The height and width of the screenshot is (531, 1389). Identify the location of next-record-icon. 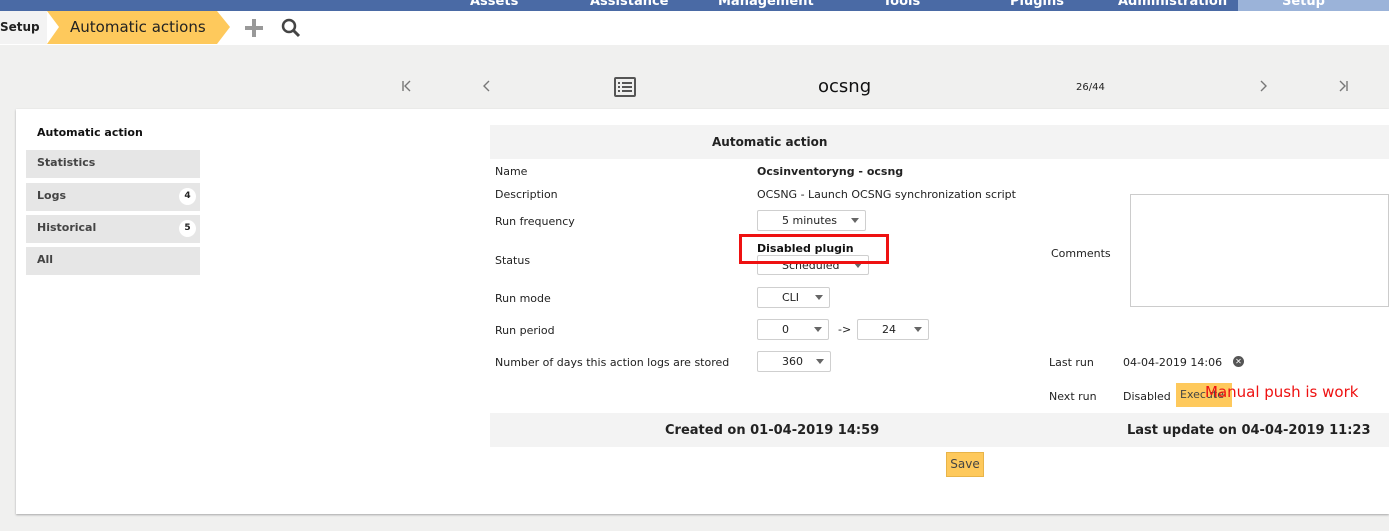
(1263, 86).